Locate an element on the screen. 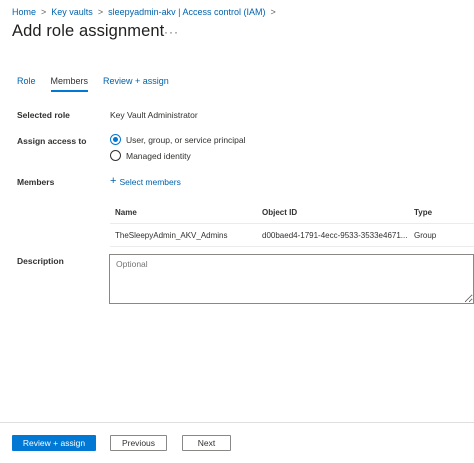 The height and width of the screenshot is (463, 474). table-header: Name Object ID Type is located at coordinates (292, 212).